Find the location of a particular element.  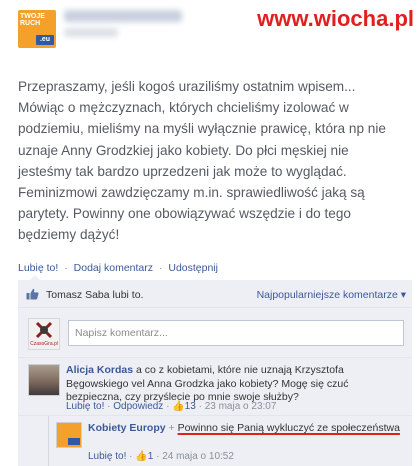

comment-like-count: 1 is located at coordinates (151, 456).